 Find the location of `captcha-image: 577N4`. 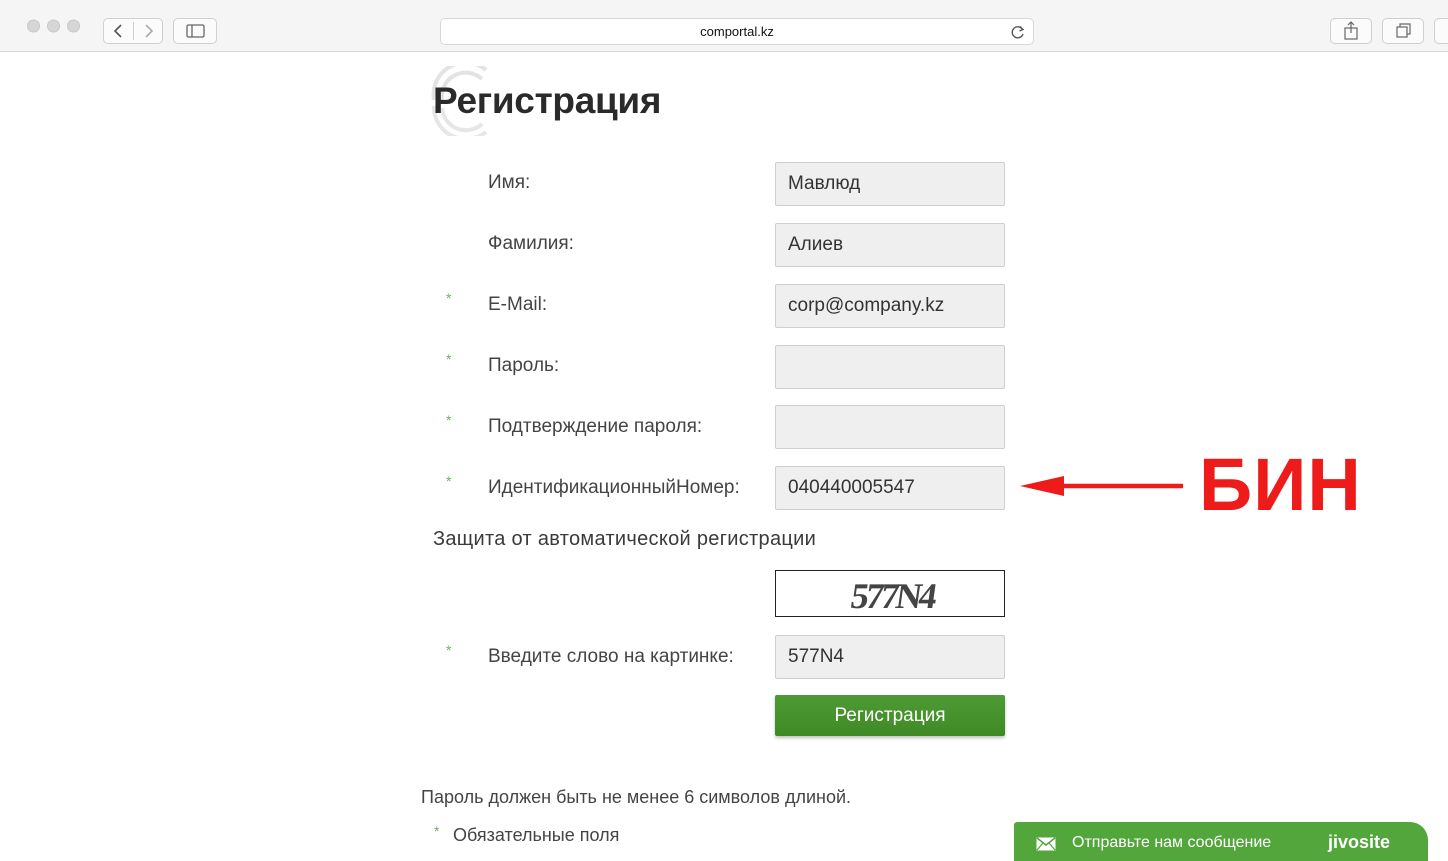

captcha-image: 577N4 is located at coordinates (890, 593).